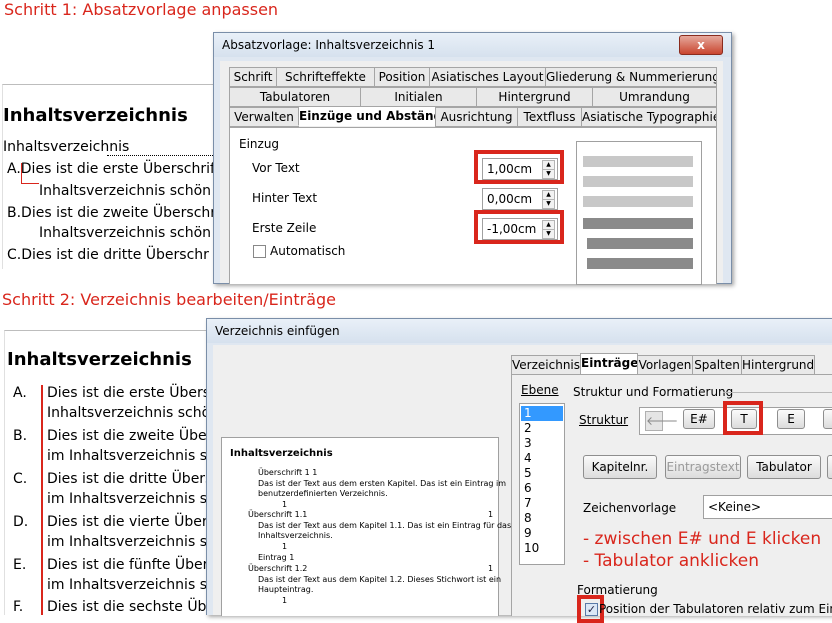 Image resolution: width=832 pixels, height=623 pixels. What do you see at coordinates (784, 467) in the screenshot?
I see `tab-stop-button: Tabulator` at bounding box center [784, 467].